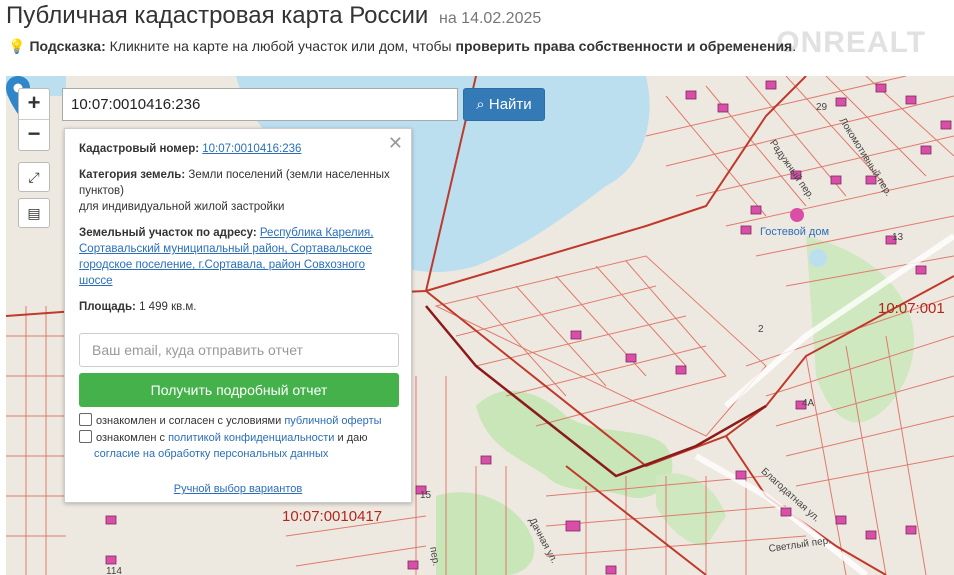 This screenshot has height=575, width=954. Describe the element at coordinates (822, 107) in the screenshot. I see `house-number-29: 29` at that location.